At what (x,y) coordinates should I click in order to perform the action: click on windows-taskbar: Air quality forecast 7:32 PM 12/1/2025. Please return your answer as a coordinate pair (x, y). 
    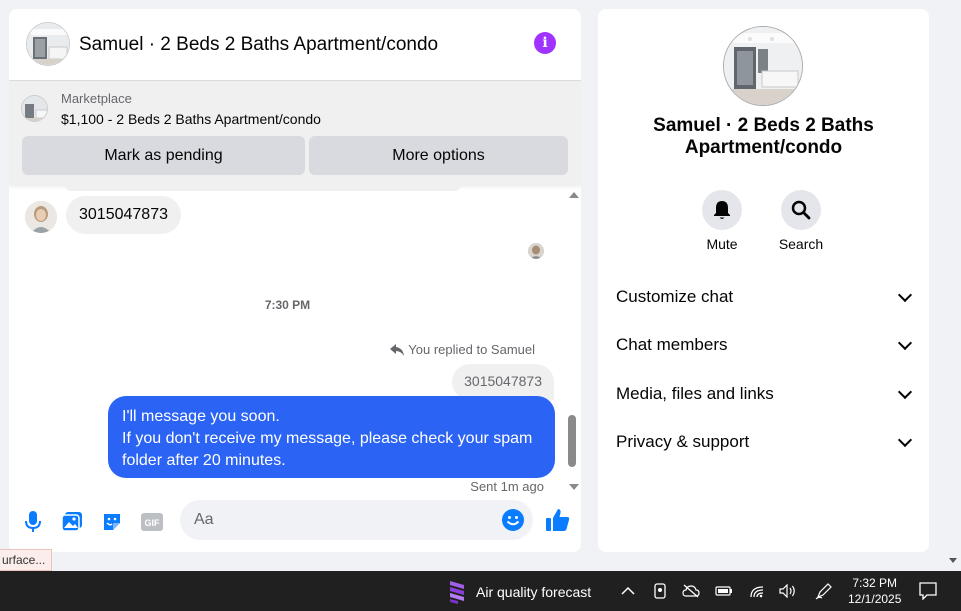
    Looking at the image, I should click on (480, 591).